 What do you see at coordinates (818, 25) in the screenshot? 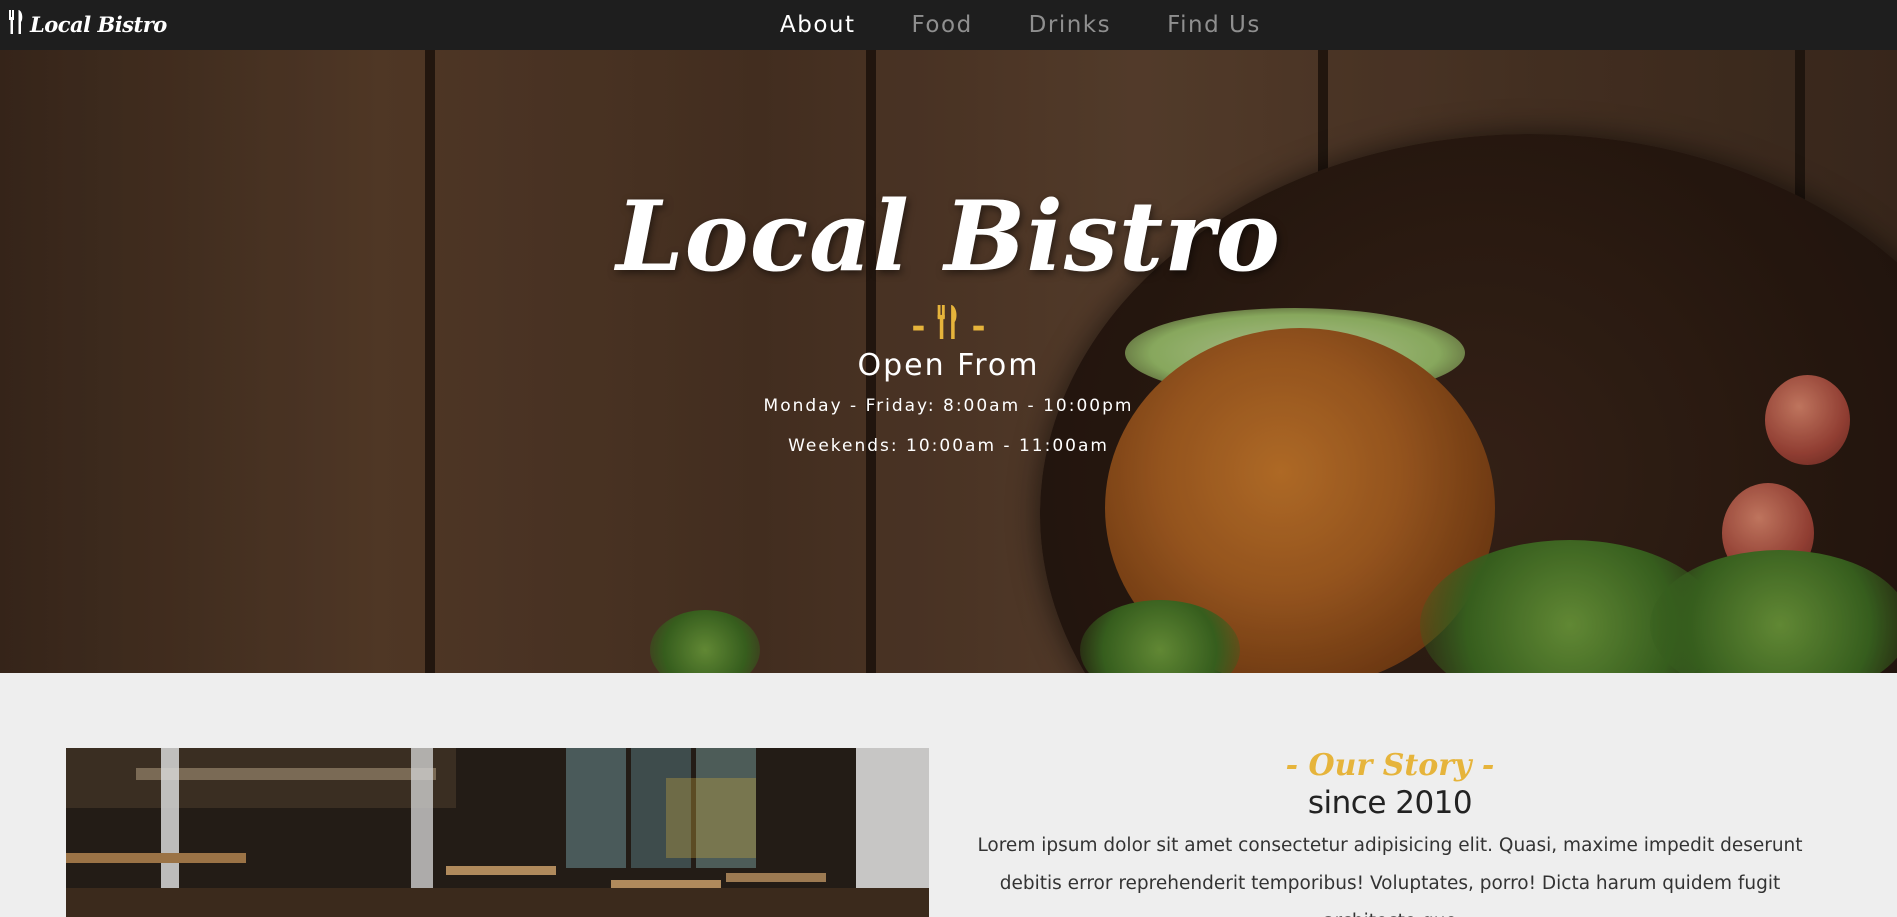
I see `nav-link-about: About` at bounding box center [818, 25].